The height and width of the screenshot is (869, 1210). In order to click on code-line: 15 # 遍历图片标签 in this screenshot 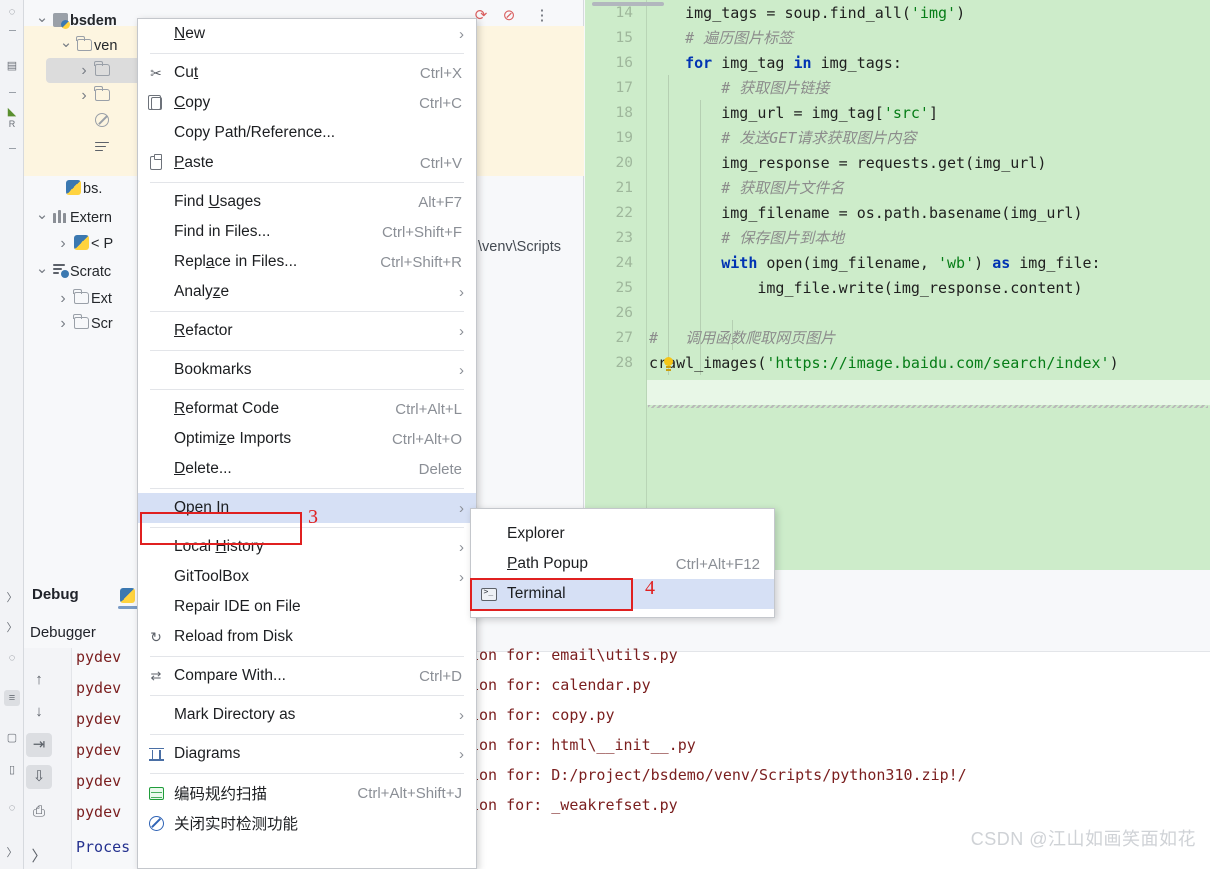, I will do `click(897, 38)`.